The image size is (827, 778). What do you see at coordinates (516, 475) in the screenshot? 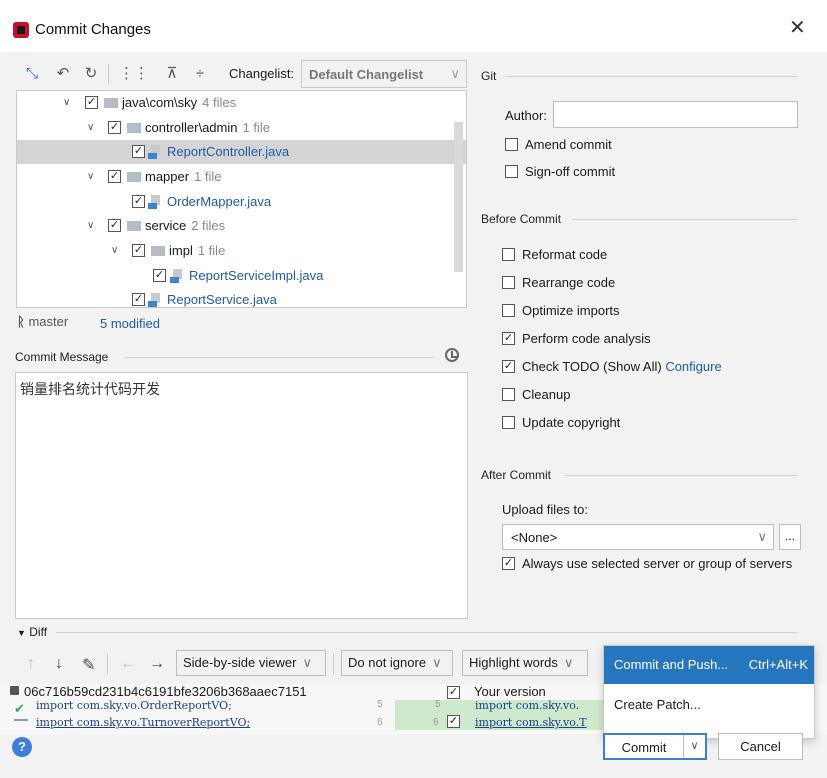
I see `after-commit-header: After Commit` at bounding box center [516, 475].